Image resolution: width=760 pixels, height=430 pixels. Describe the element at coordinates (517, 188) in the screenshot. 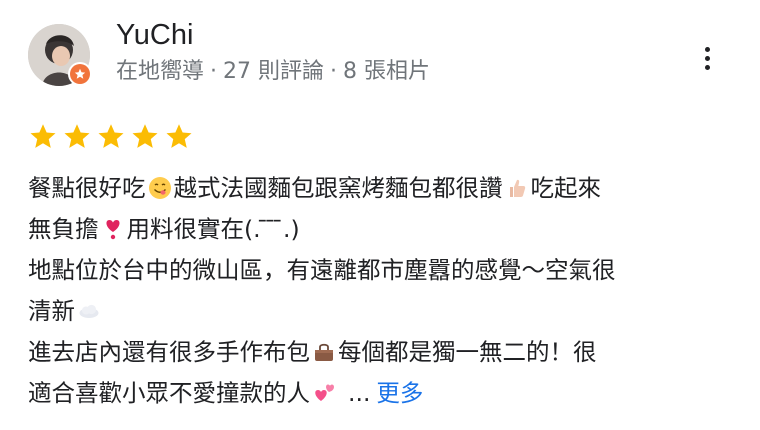

I see `thumbs-up-emoji-icon` at that location.